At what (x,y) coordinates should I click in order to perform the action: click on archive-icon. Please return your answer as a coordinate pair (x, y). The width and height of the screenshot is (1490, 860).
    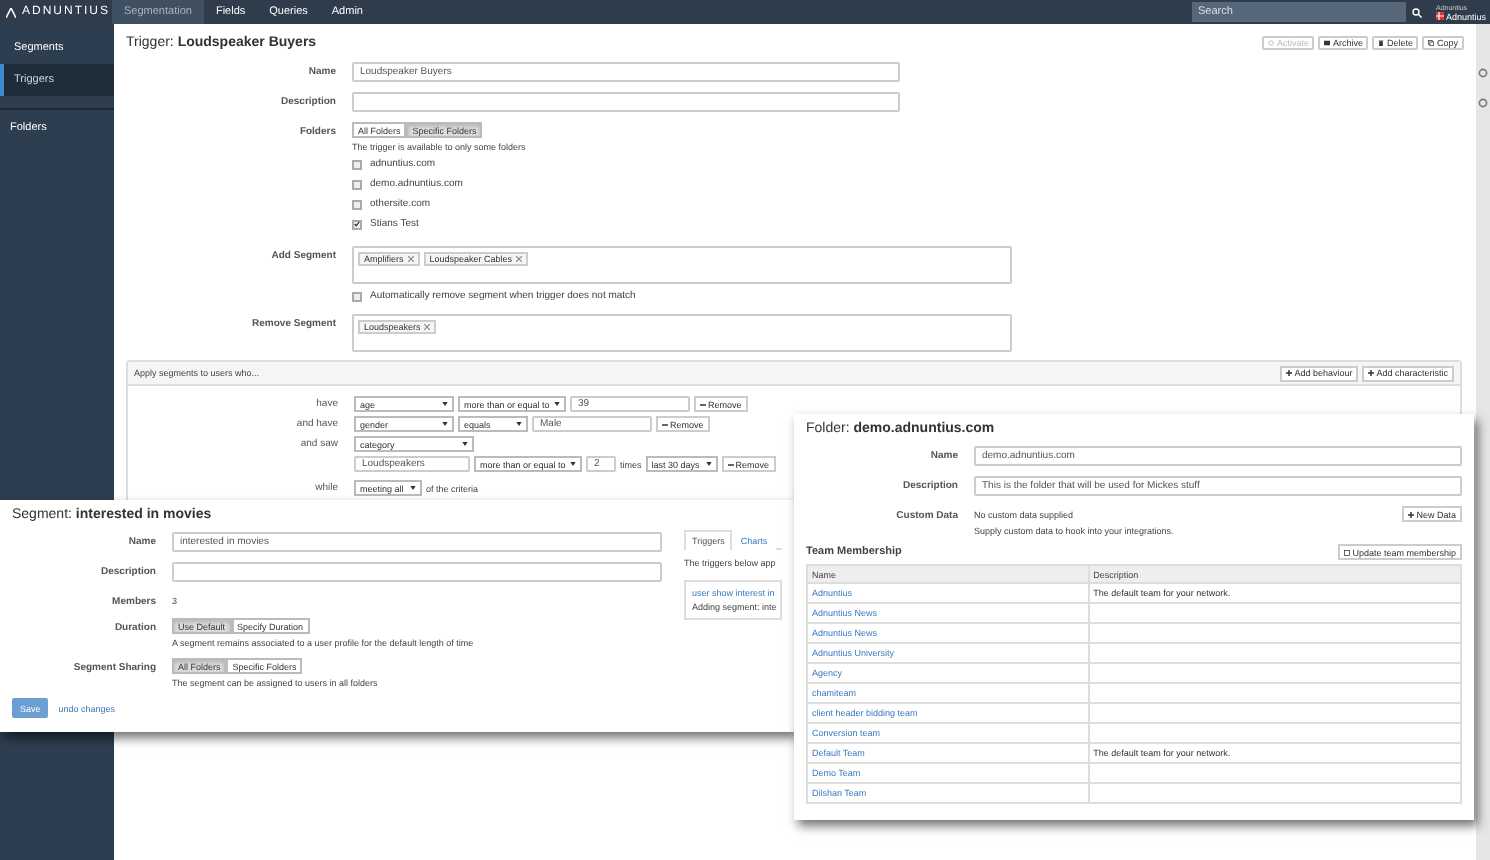
    Looking at the image, I should click on (1327, 42).